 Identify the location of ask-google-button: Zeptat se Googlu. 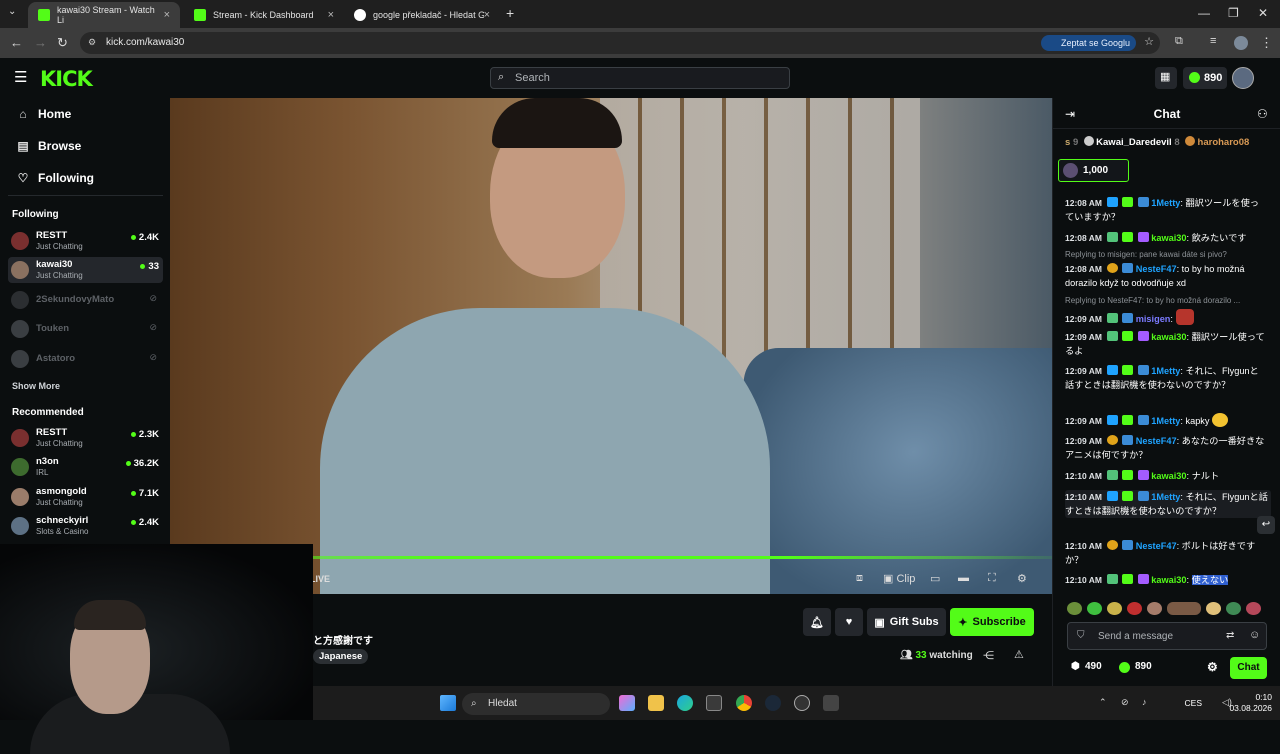
(1088, 43).